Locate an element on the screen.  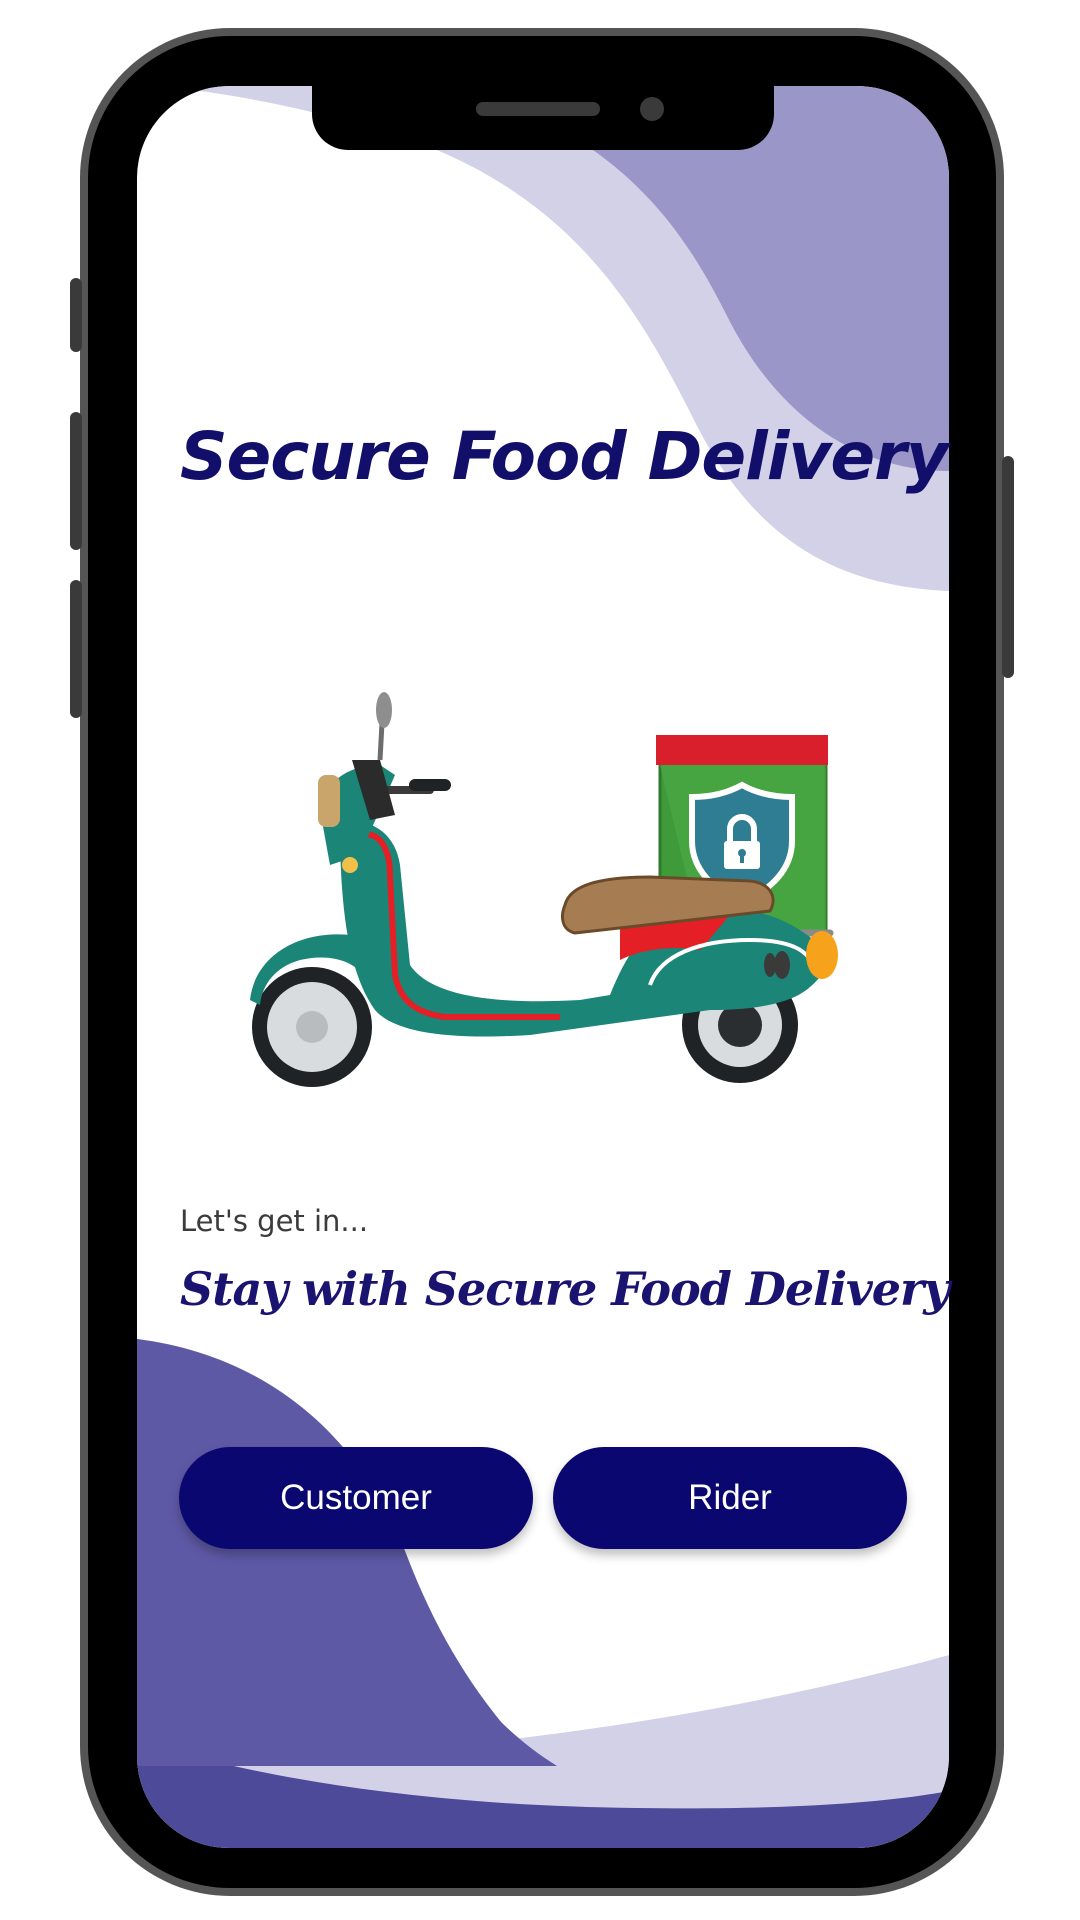
customer-button: Customer is located at coordinates (356, 1498).